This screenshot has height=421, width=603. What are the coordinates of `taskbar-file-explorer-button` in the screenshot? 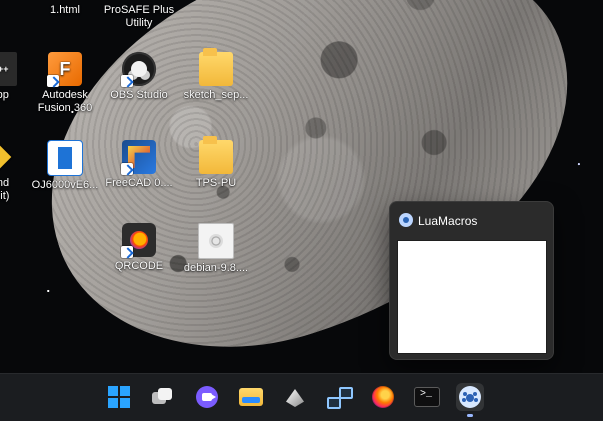 It's located at (251, 397).